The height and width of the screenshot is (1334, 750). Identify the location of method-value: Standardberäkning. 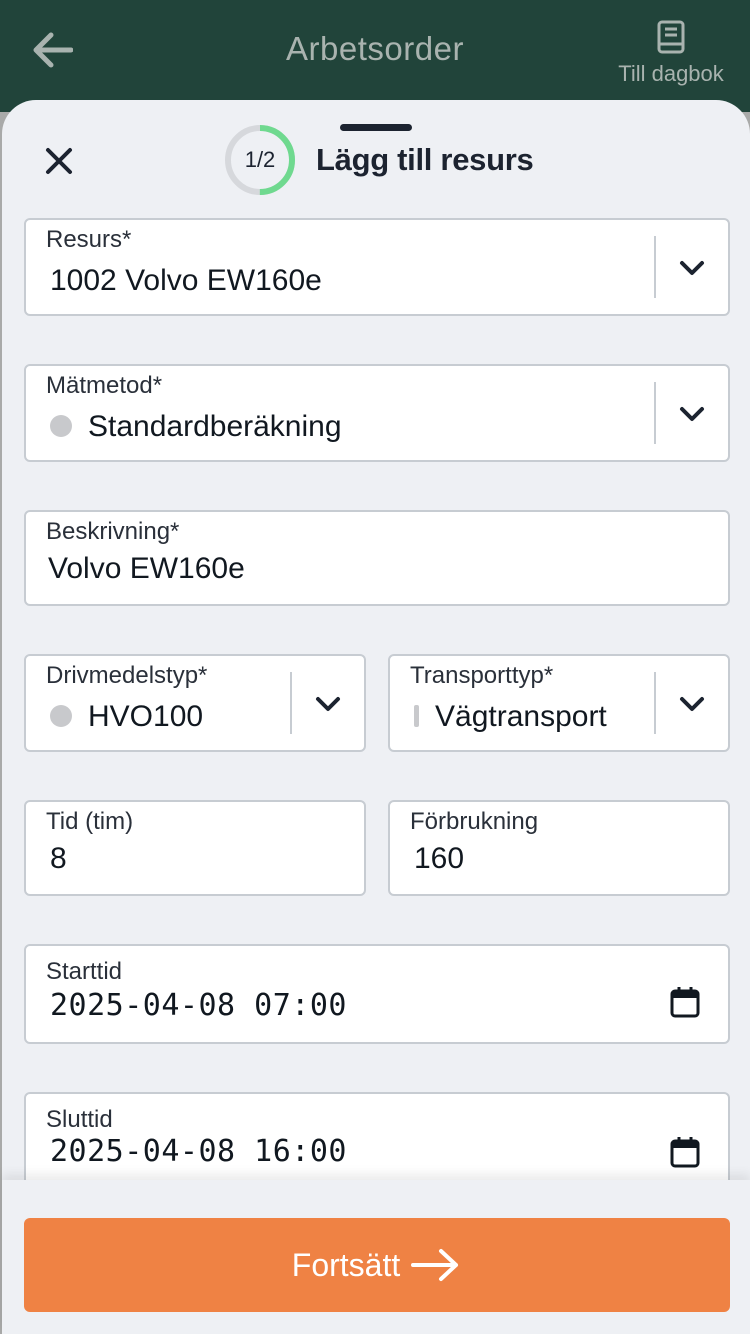
(215, 426).